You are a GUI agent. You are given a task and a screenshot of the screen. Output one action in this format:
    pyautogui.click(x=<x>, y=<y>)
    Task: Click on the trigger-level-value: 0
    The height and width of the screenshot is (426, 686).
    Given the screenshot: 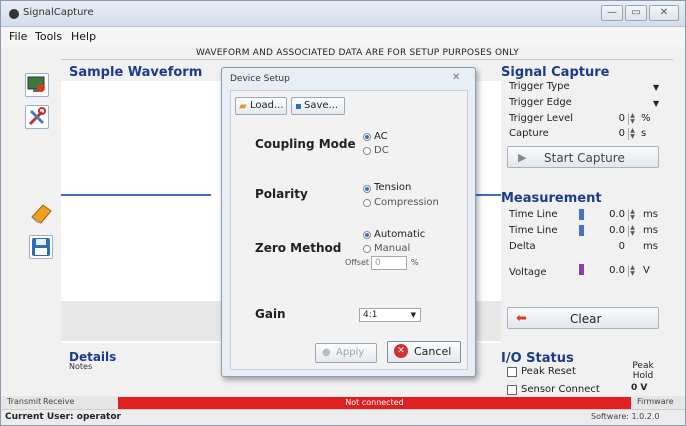 What is the action you would take?
    pyautogui.click(x=613, y=118)
    